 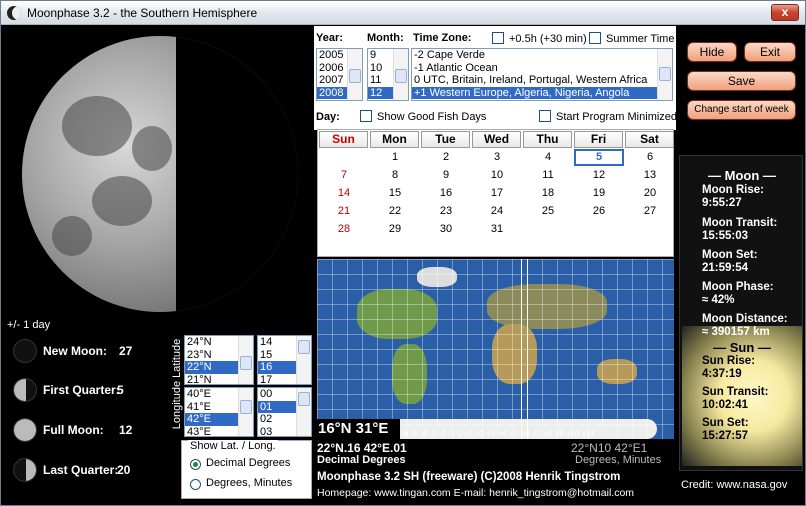 What do you see at coordinates (446, 229) in the screenshot?
I see `calendar-day: 30` at bounding box center [446, 229].